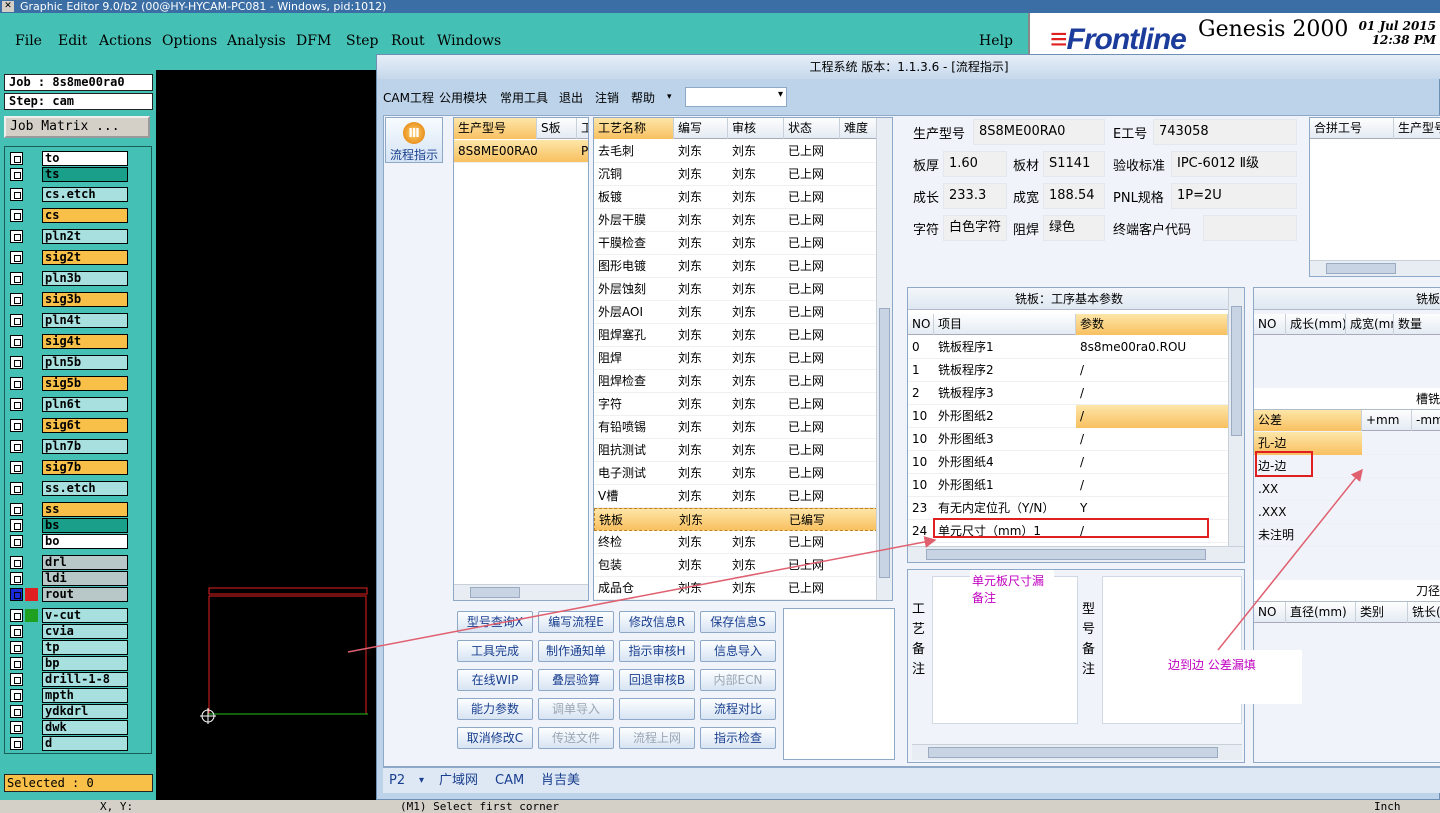 The width and height of the screenshot is (1440, 813). What do you see at coordinates (397, 781) in the screenshot?
I see `tab-p2: P2` at bounding box center [397, 781].